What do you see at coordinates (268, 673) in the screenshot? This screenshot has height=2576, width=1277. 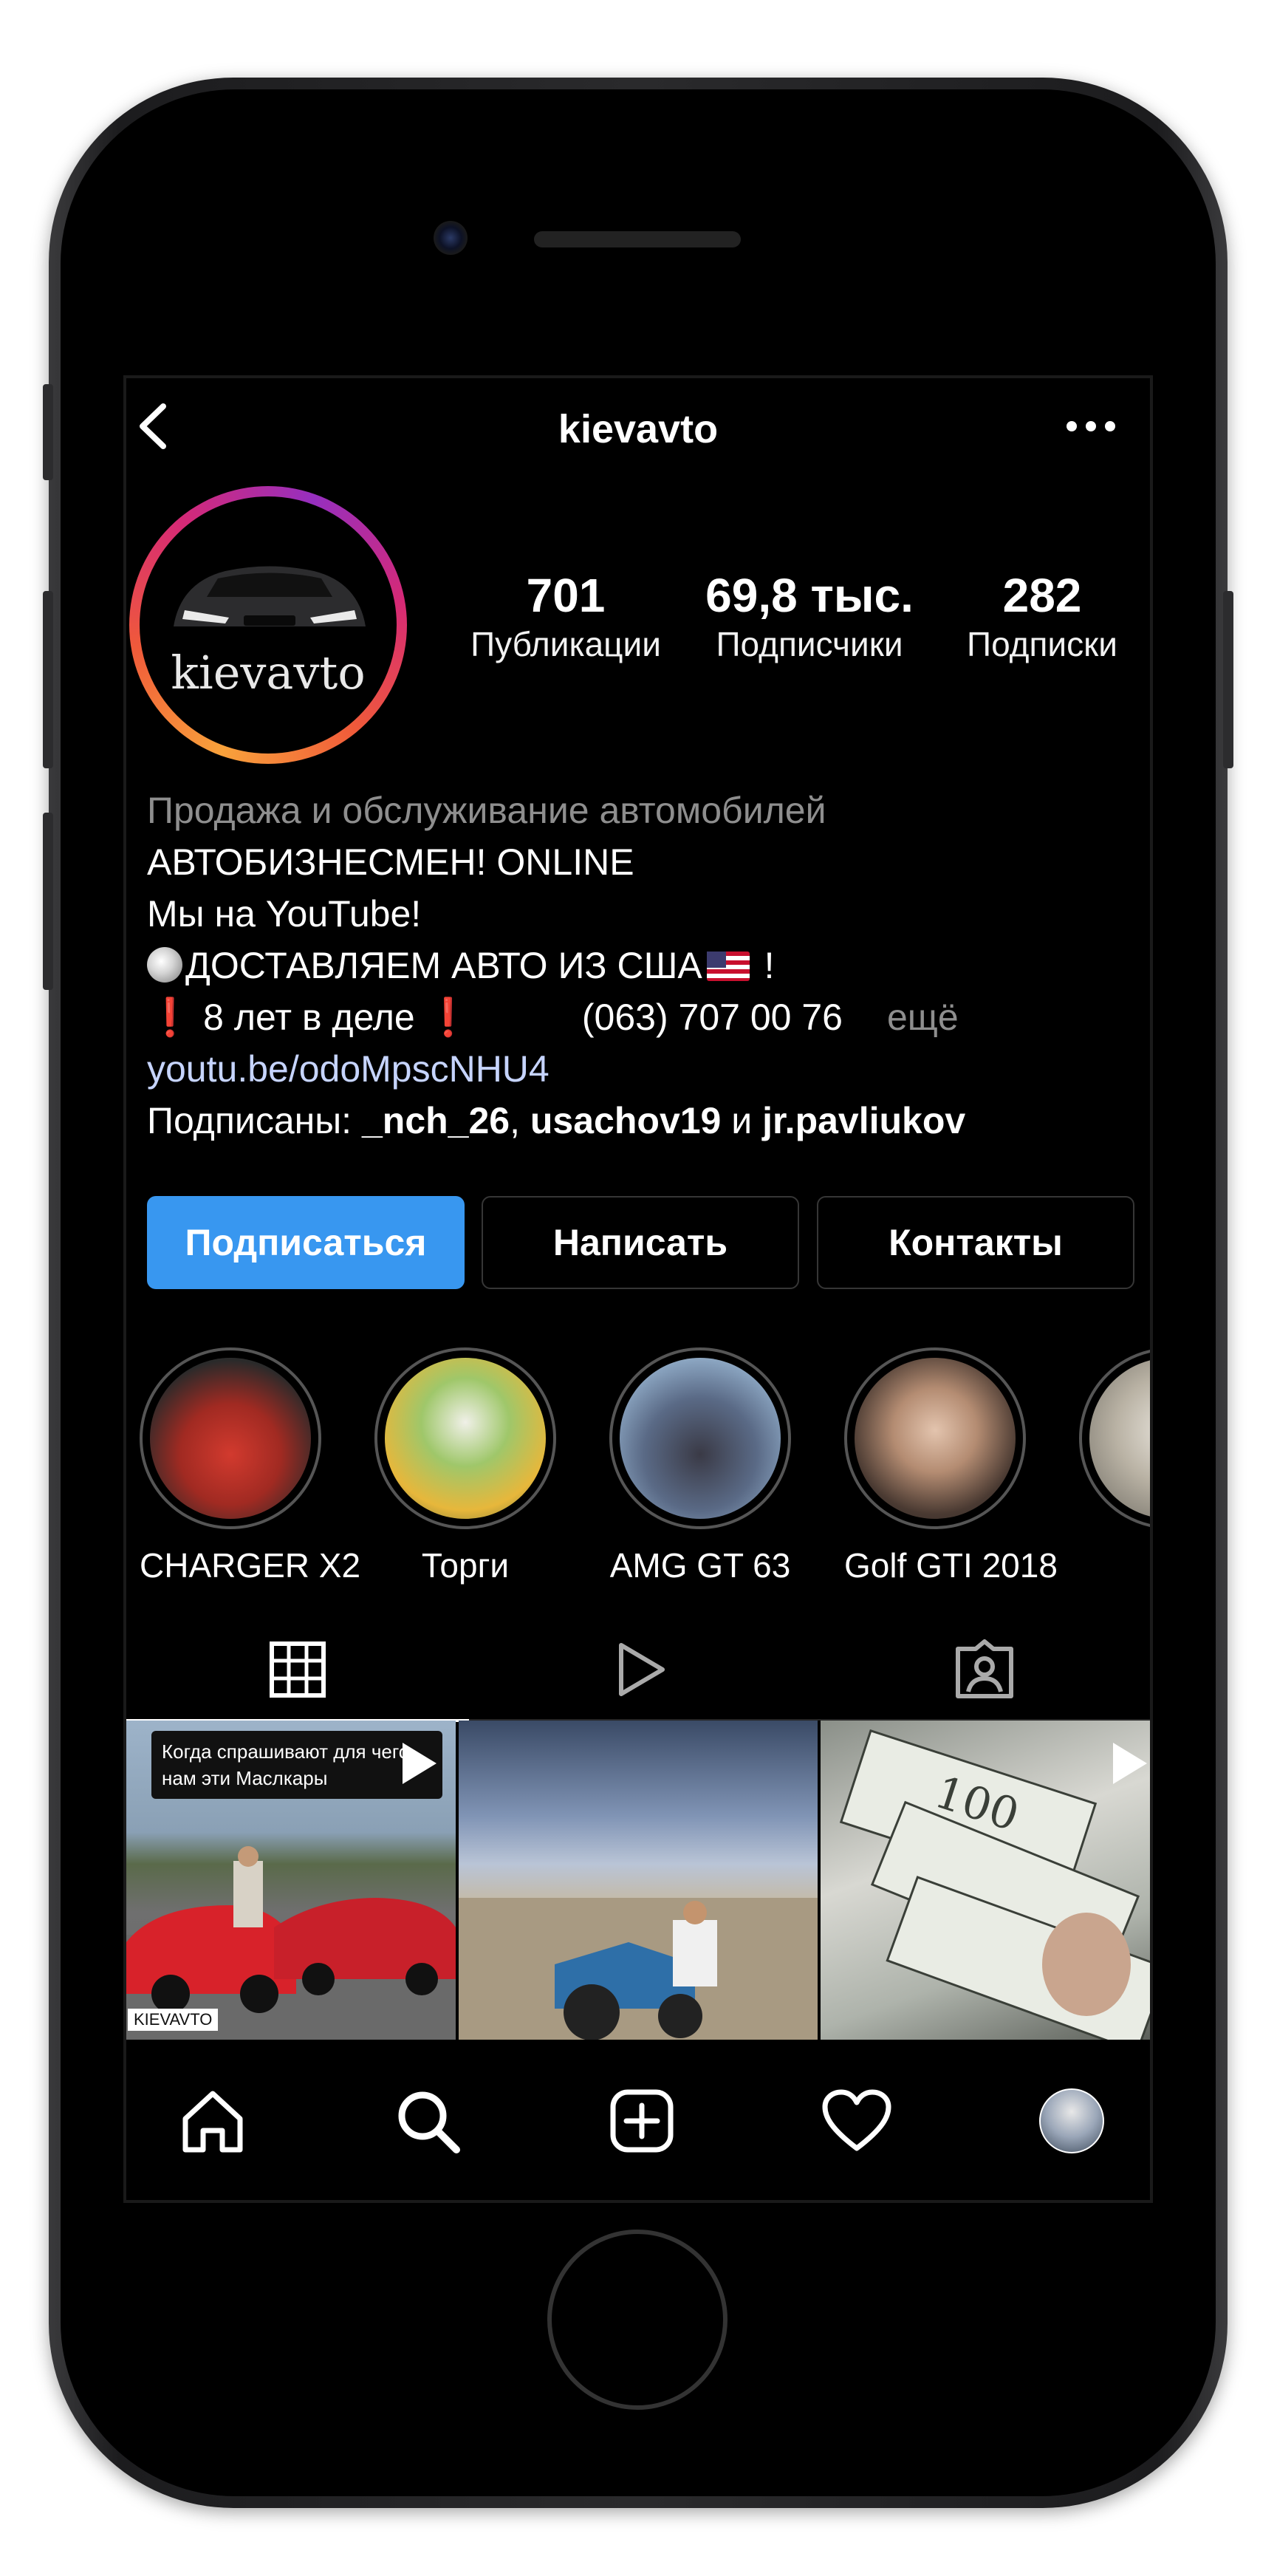 I see `avatar-logo-text: kievavto` at bounding box center [268, 673].